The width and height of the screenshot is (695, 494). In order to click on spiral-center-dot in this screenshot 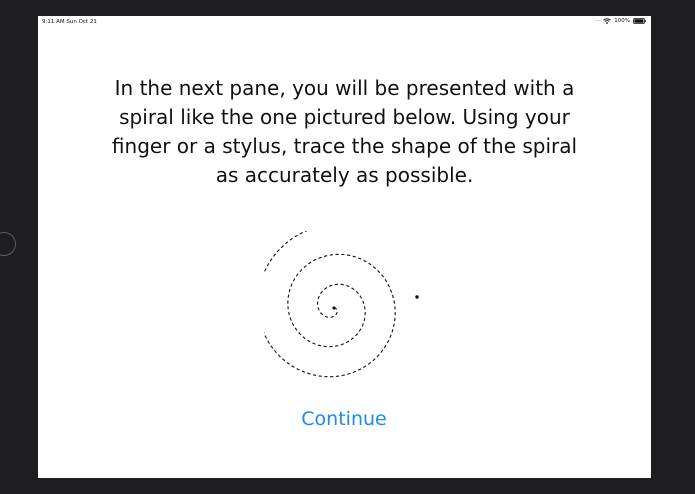, I will do `click(334, 308)`.